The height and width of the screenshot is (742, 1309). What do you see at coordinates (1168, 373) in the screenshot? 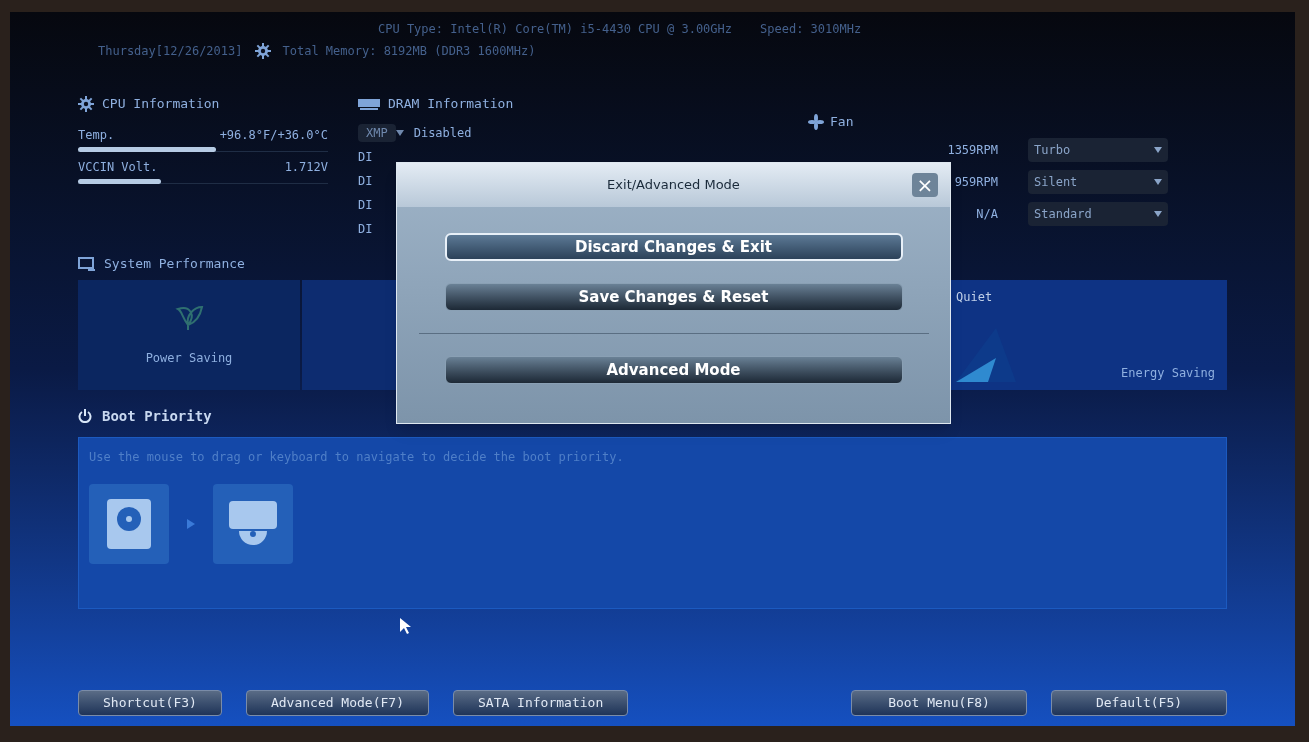
I see `mode-label: Energy Saving` at bounding box center [1168, 373].